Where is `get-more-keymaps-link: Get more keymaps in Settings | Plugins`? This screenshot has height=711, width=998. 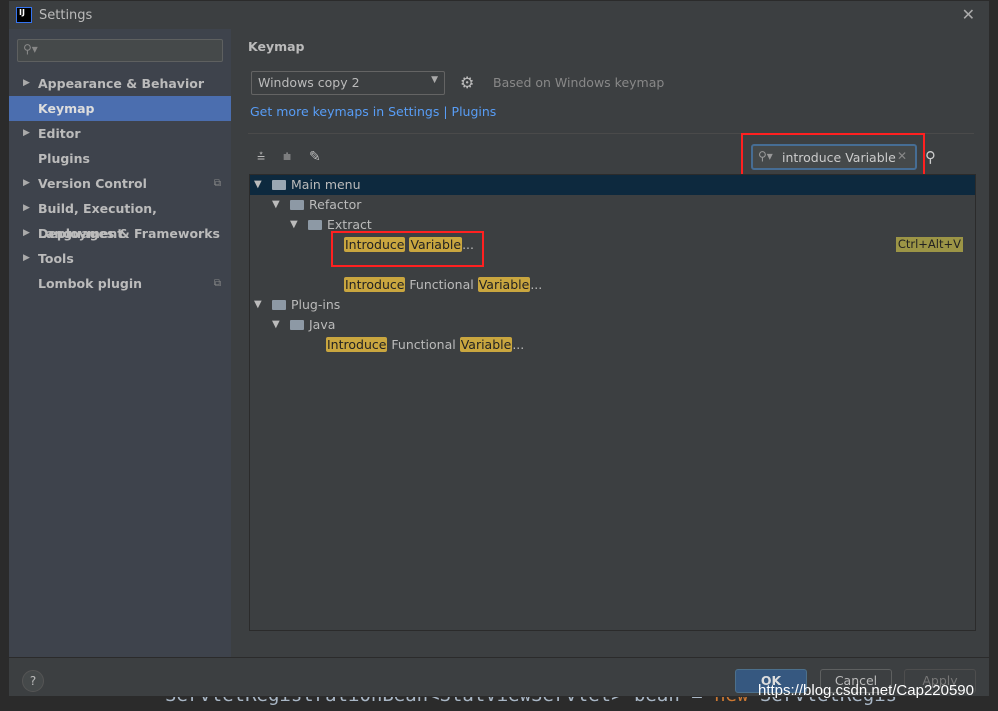
get-more-keymaps-link: Get more keymaps in Settings | Plugins is located at coordinates (373, 111).